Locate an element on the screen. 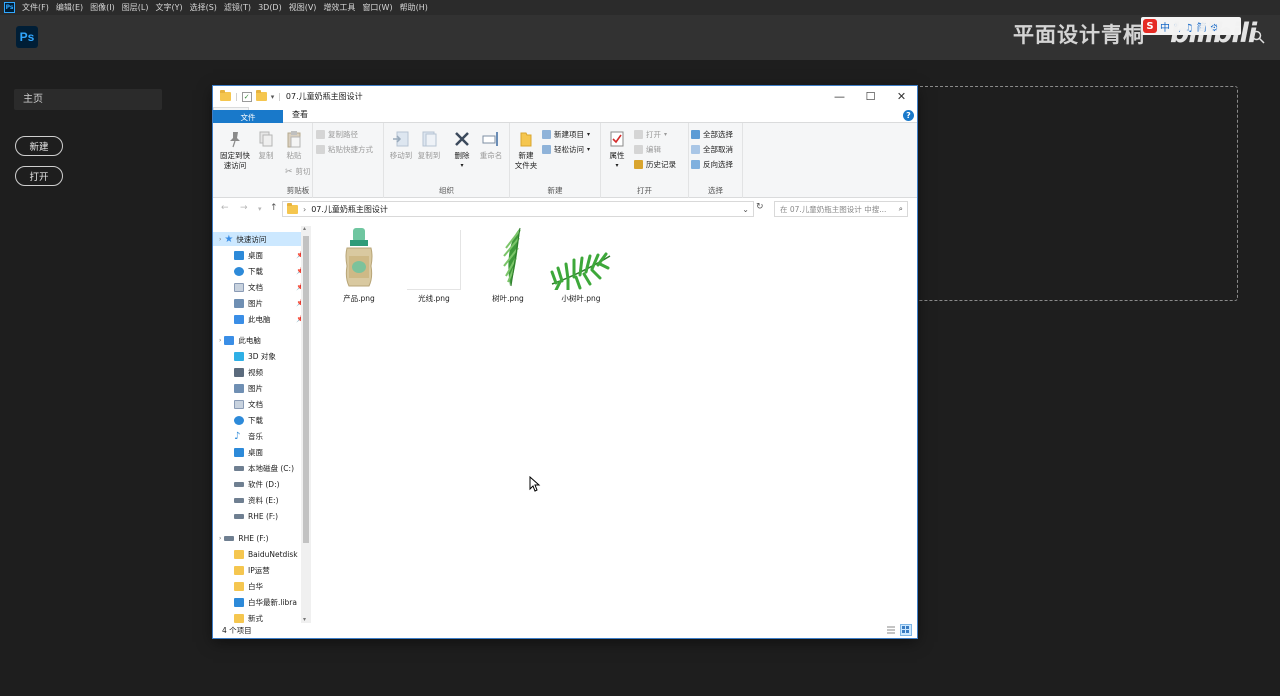  nav-this-pc: › 此电脑 is located at coordinates (259, 340).